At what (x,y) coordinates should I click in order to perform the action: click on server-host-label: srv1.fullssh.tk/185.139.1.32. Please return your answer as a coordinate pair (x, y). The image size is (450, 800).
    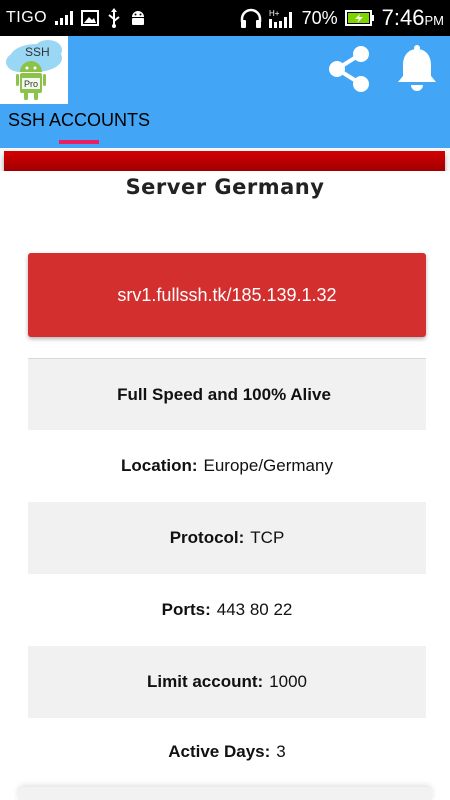
    Looking at the image, I should click on (227, 294).